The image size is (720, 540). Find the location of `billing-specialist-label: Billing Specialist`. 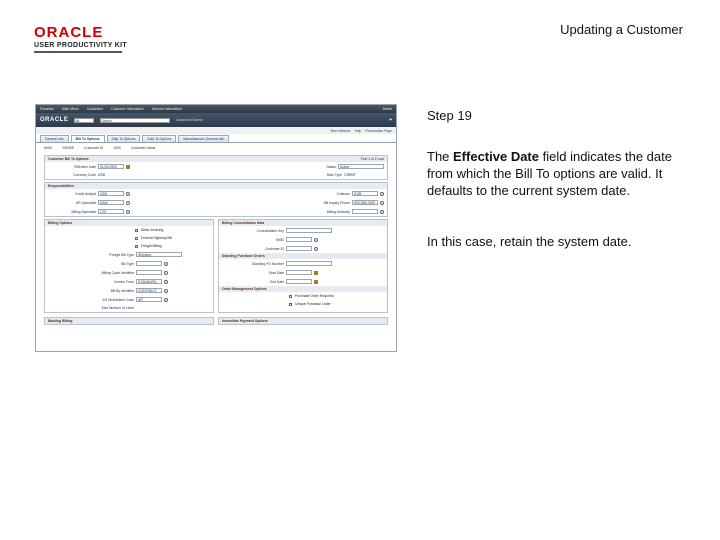

billing-specialist-label: Billing Specialist is located at coordinates (84, 211).